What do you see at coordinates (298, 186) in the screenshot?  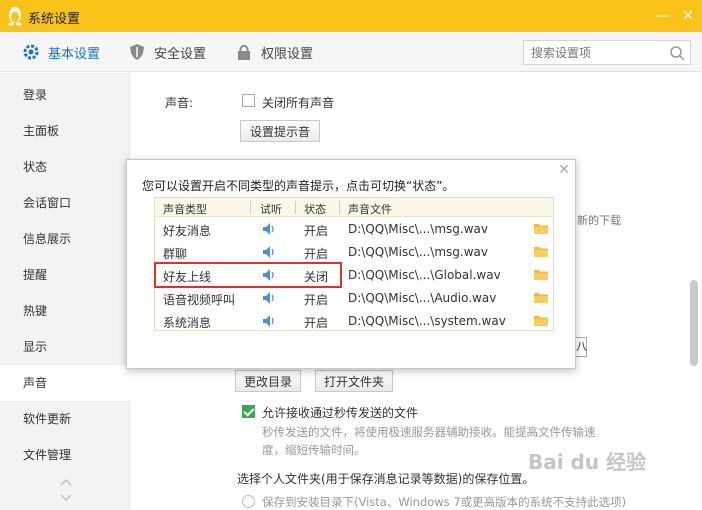 I see `popup-message: 您可以设置开启不同类型的声音提示，点击可切换“状态”。` at bounding box center [298, 186].